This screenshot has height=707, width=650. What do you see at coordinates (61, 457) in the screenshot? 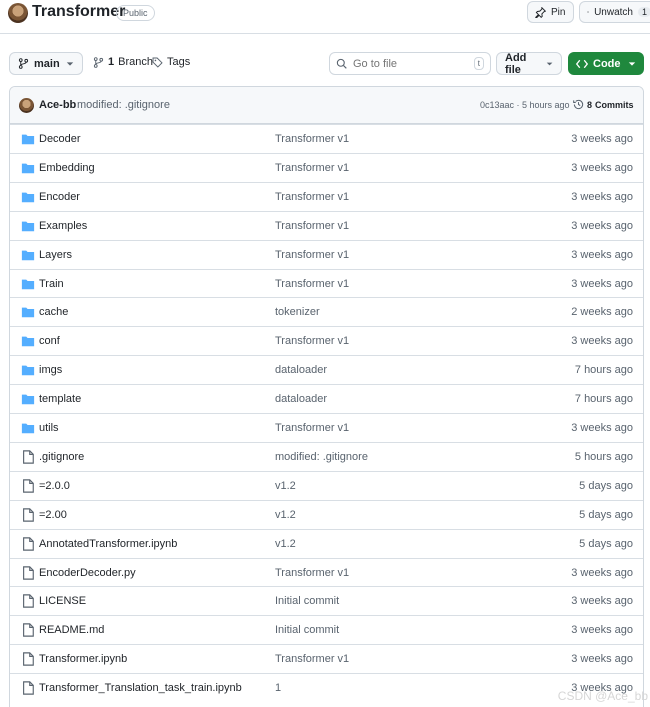
I see `file-name-link: .gitignore` at bounding box center [61, 457].